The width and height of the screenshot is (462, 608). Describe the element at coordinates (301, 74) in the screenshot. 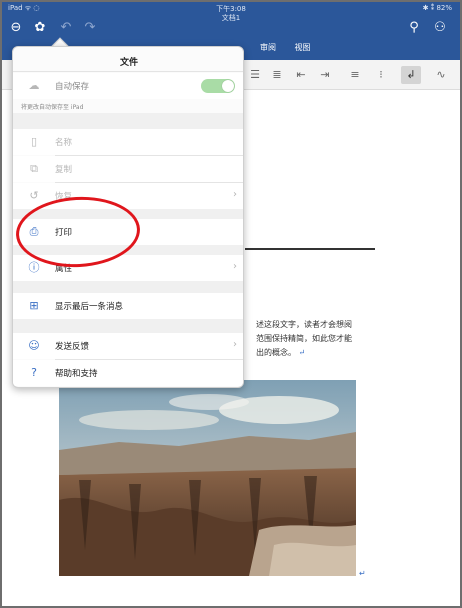

I see `decrease-indent-icon: ⇤` at that location.